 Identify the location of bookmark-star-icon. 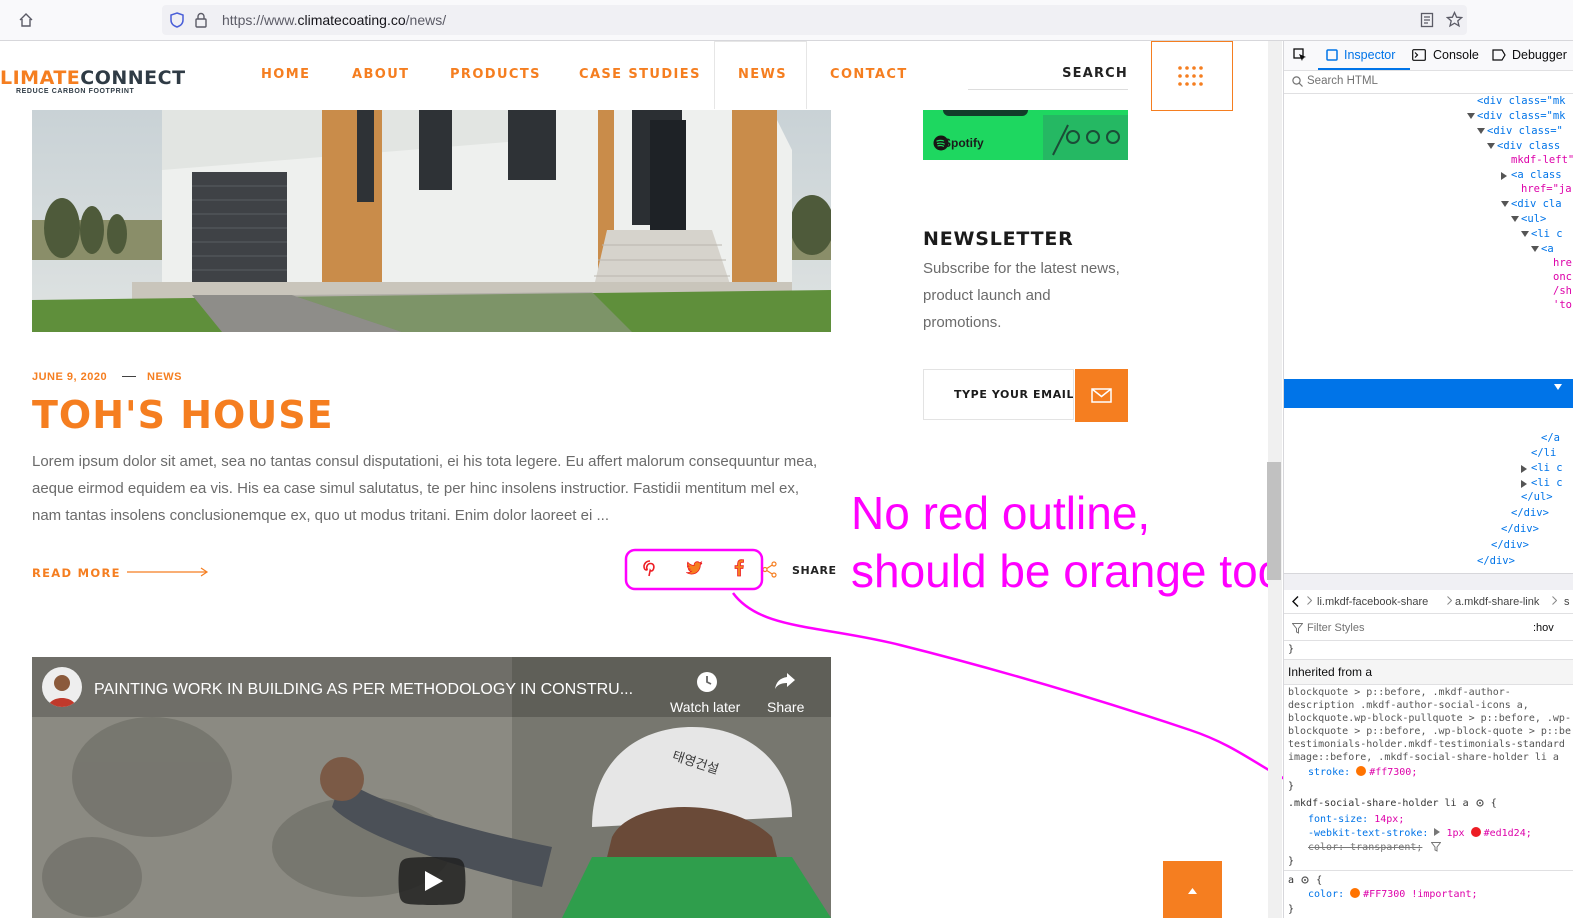
(1454, 19).